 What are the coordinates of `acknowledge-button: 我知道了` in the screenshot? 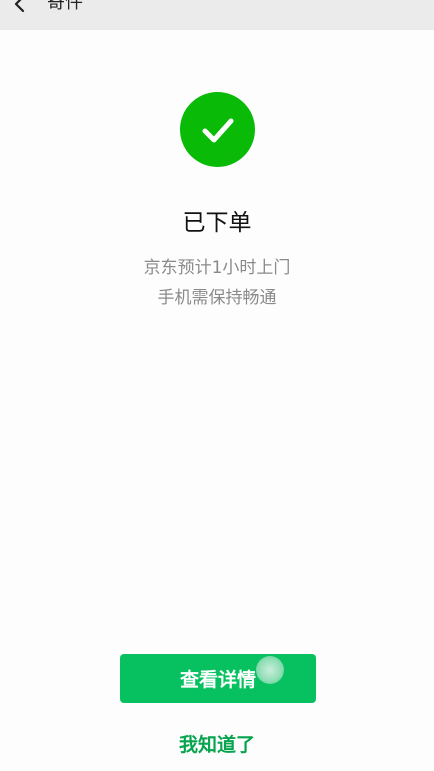 It's located at (217, 745).